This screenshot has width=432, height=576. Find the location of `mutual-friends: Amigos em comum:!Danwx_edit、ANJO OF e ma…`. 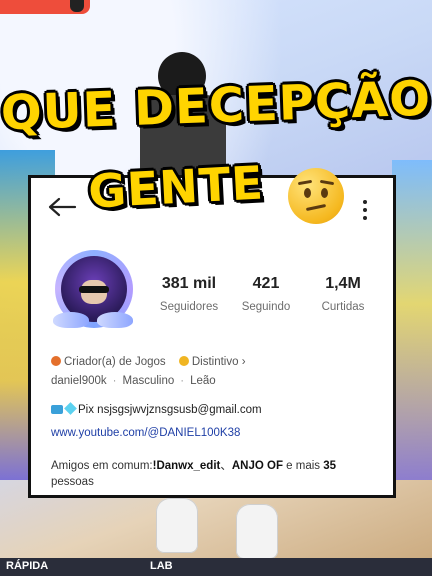

mutual-friends: Amigos em comum:!Danwx_edit、ANJO OF e ma… is located at coordinates (216, 474).